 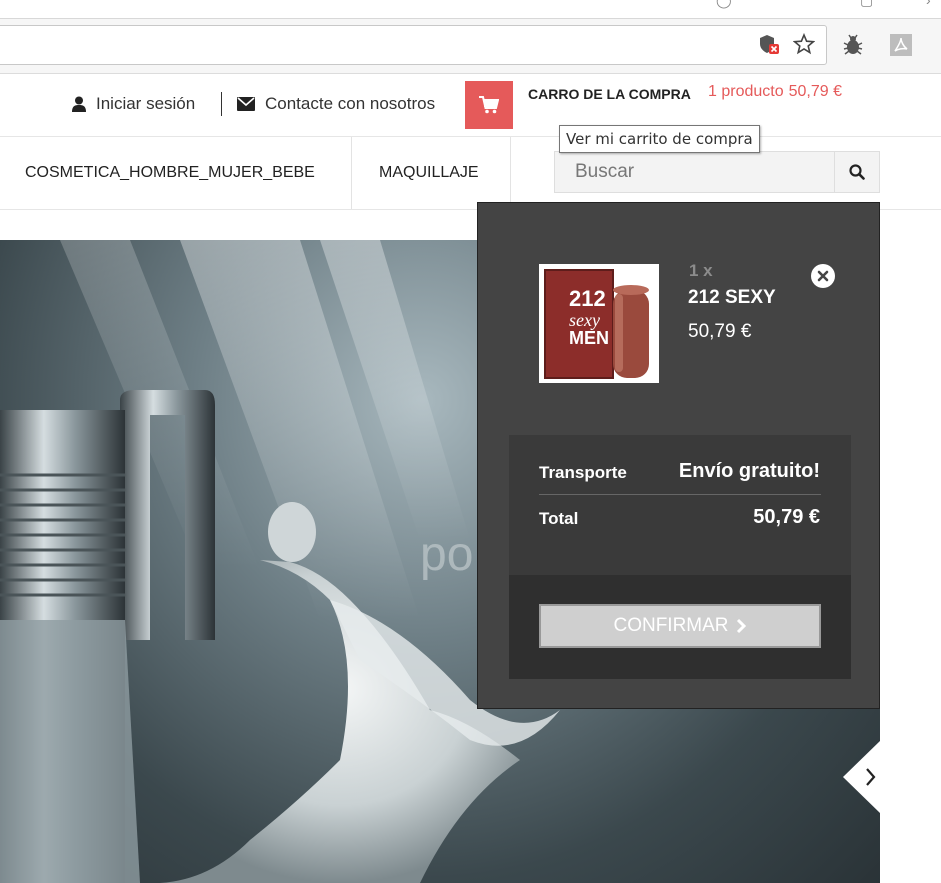 I want to click on login-label: Iniciar sesión, so click(x=146, y=103).